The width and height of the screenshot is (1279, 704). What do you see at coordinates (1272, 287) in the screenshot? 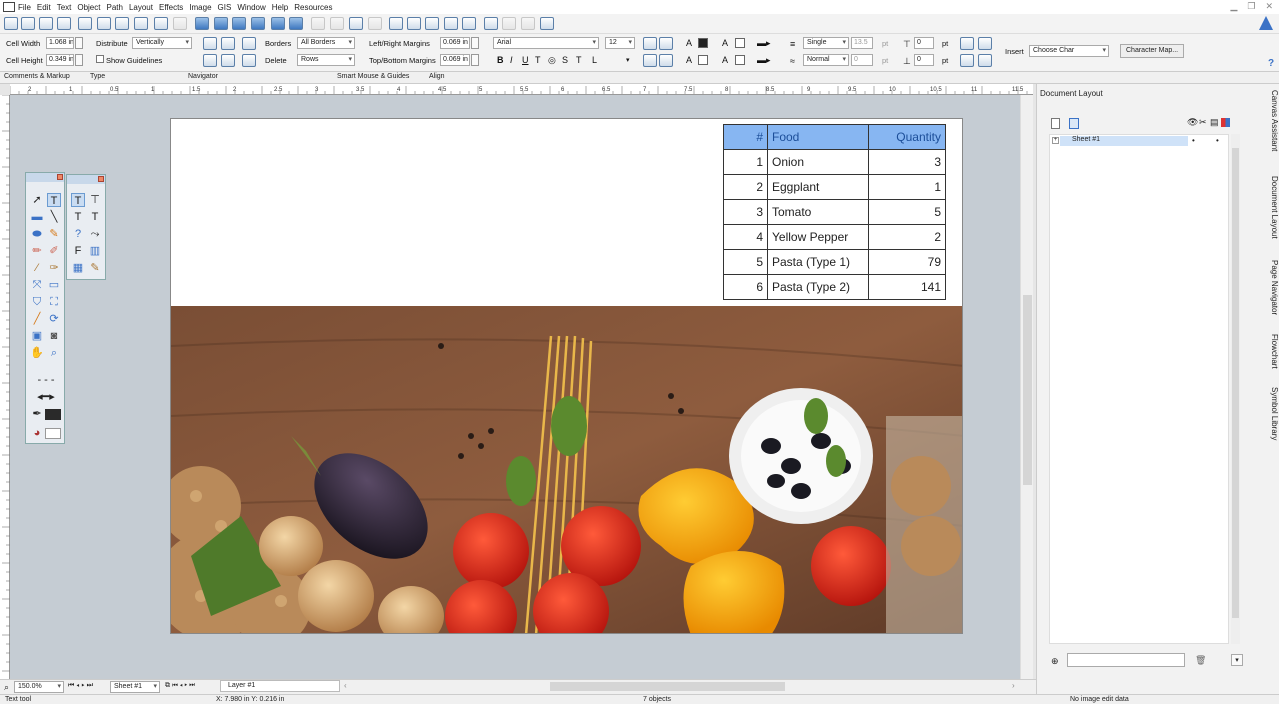
I see `page-navigator-tab: Page Navigator` at bounding box center [1272, 287].